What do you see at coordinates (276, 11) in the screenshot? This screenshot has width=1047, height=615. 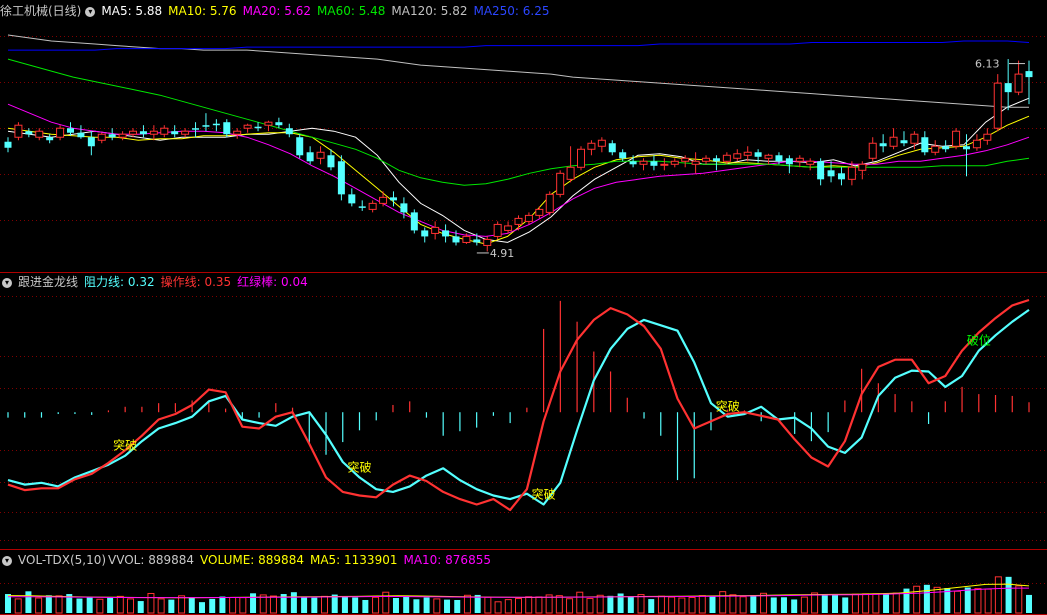 I see `ma20-value: MA20: 5.62` at bounding box center [276, 11].